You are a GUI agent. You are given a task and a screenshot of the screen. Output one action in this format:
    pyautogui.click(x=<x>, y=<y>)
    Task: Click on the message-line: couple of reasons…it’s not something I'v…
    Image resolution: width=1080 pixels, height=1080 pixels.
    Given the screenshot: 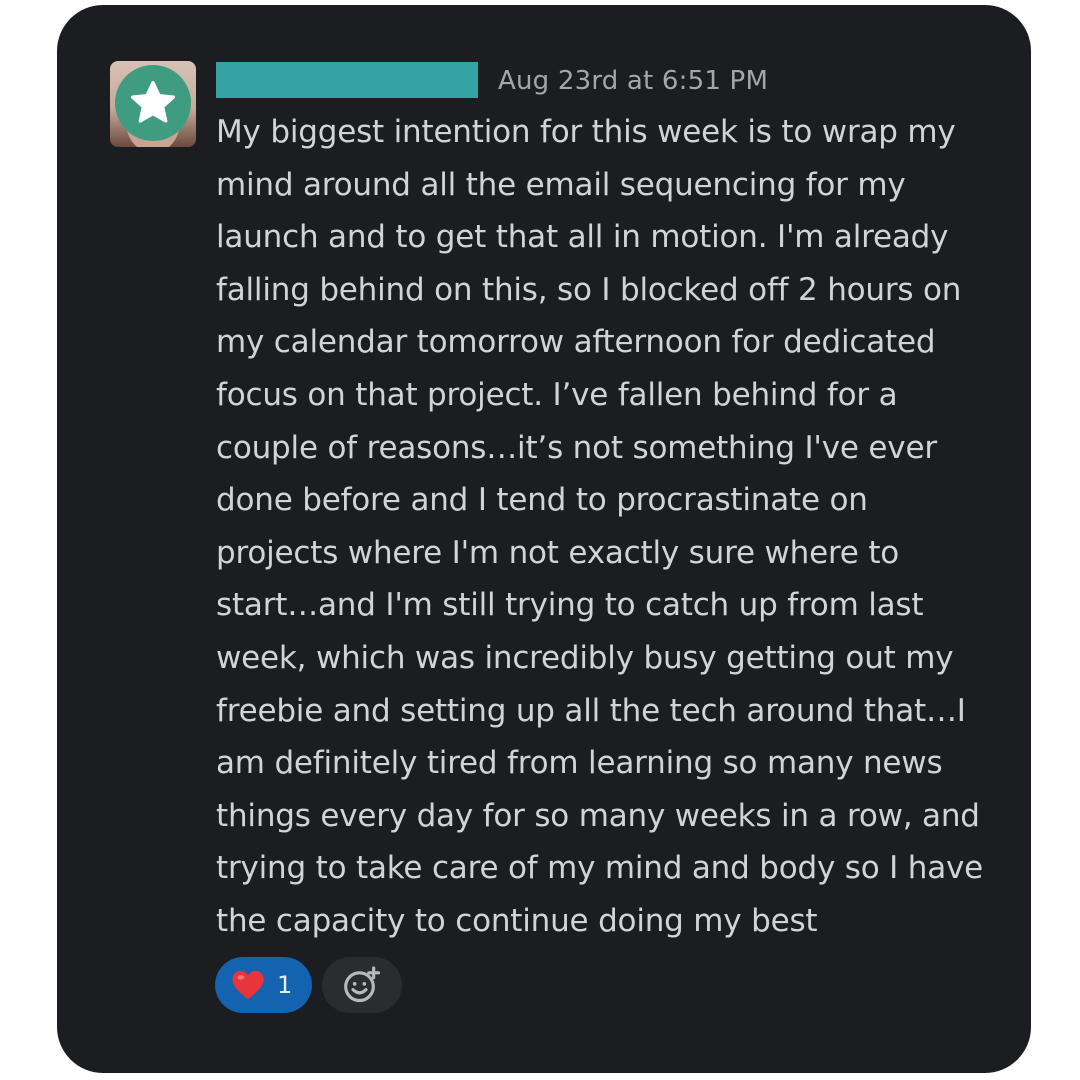 What is the action you would take?
    pyautogui.click(x=576, y=447)
    